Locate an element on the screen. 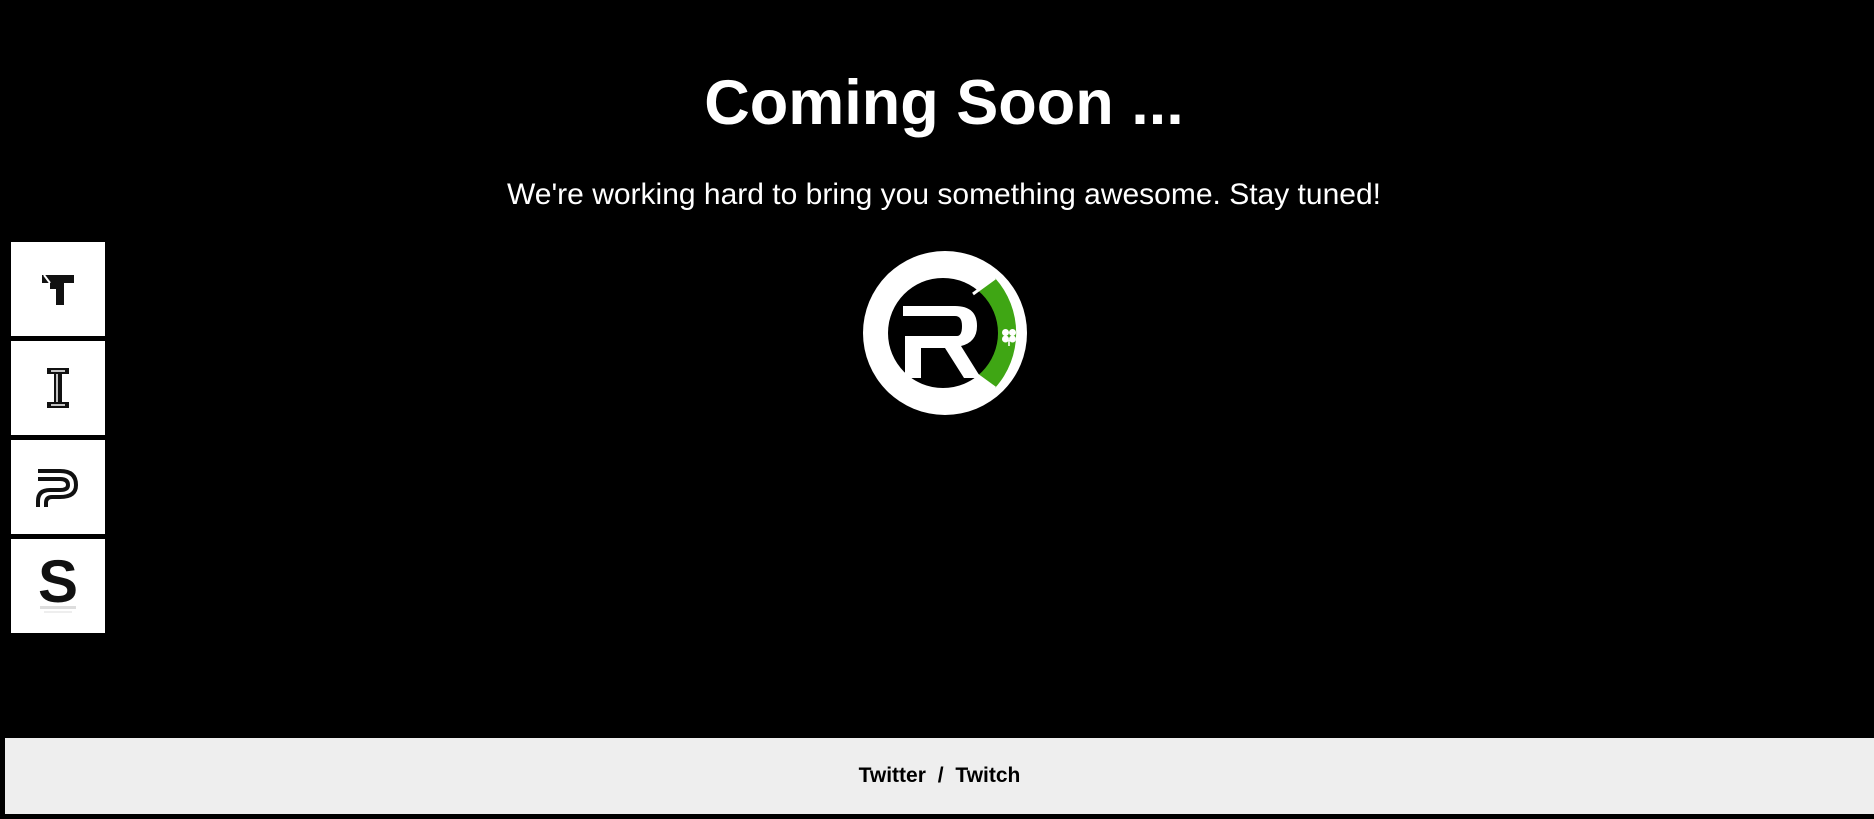 This screenshot has width=1874, height=819. p-logo-icon is located at coordinates (57, 488).